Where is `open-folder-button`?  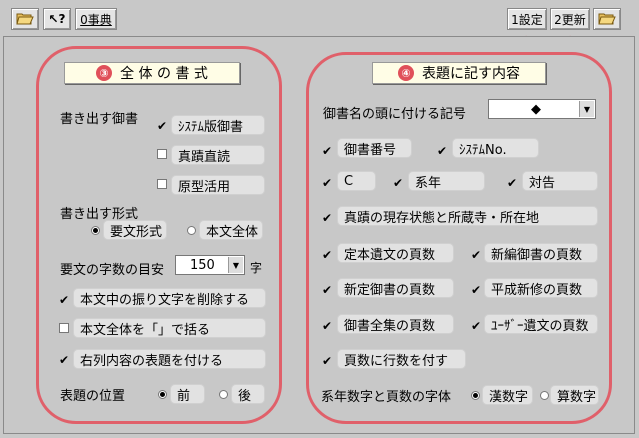 open-folder-button is located at coordinates (25, 19).